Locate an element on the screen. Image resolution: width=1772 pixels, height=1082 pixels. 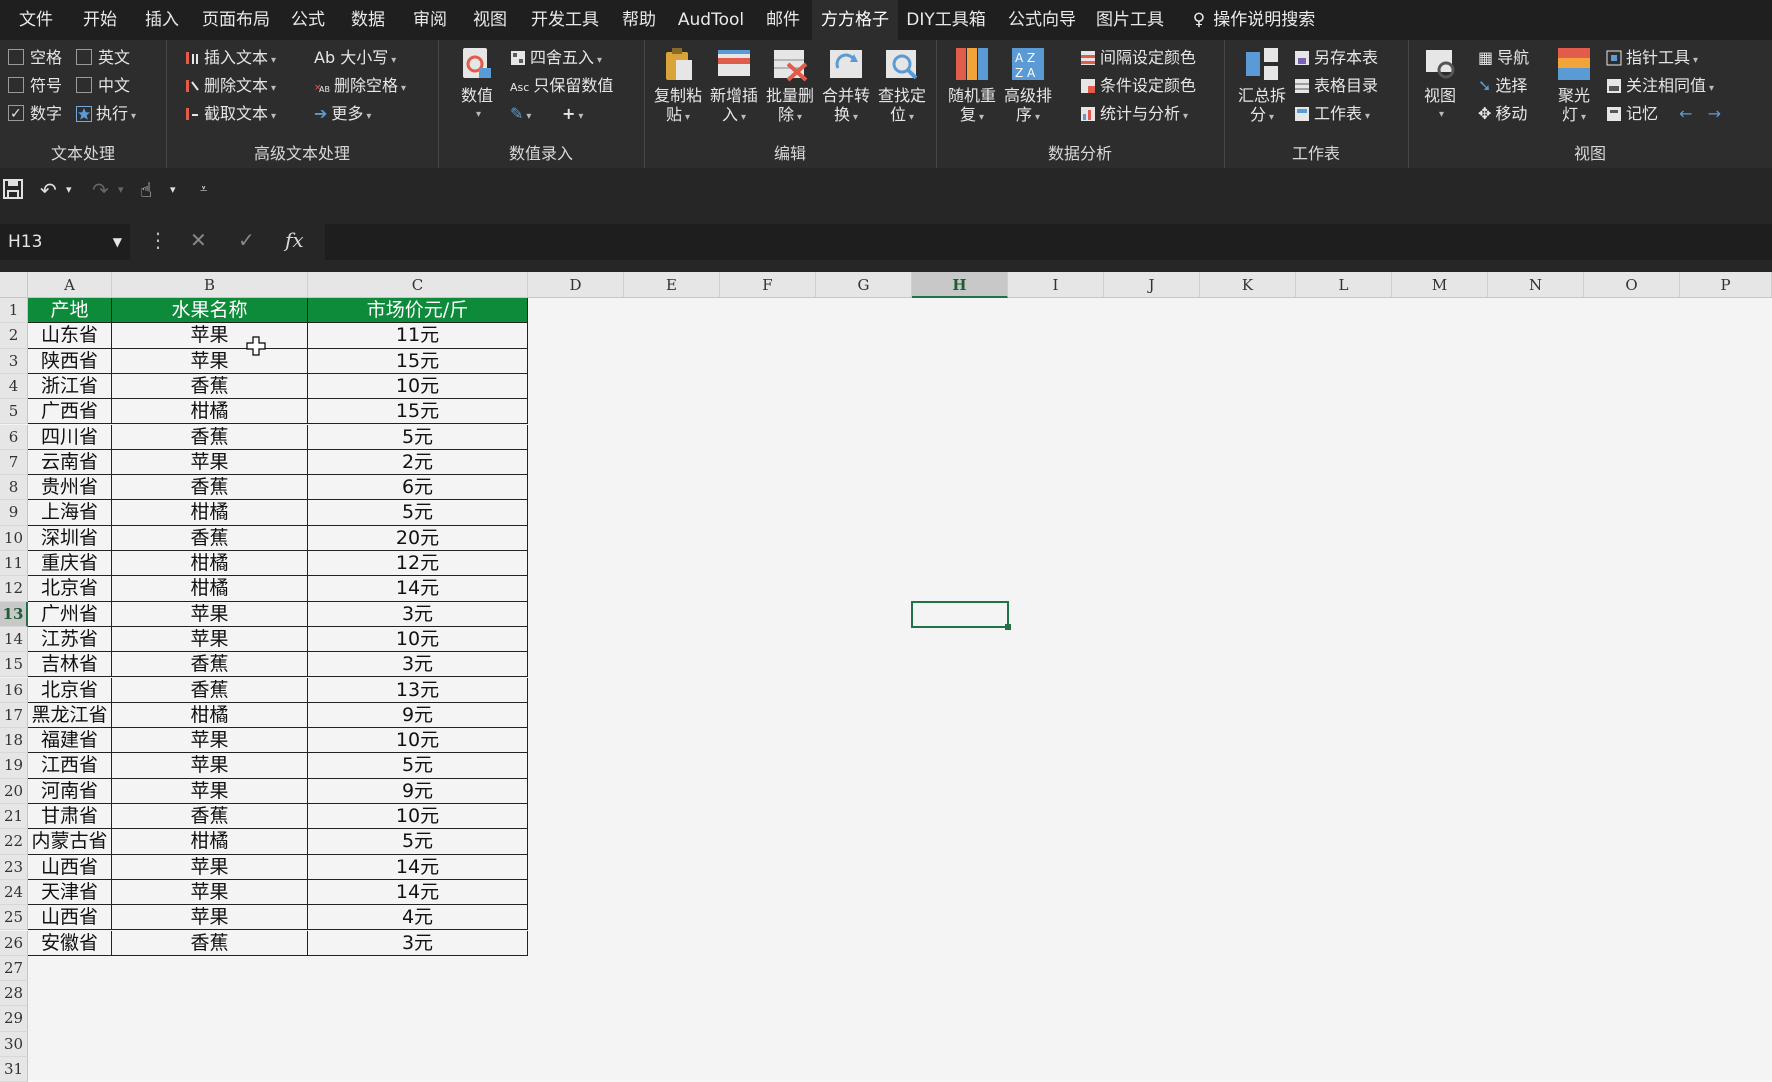
row-header-22: 22 is located at coordinates (14, 842).